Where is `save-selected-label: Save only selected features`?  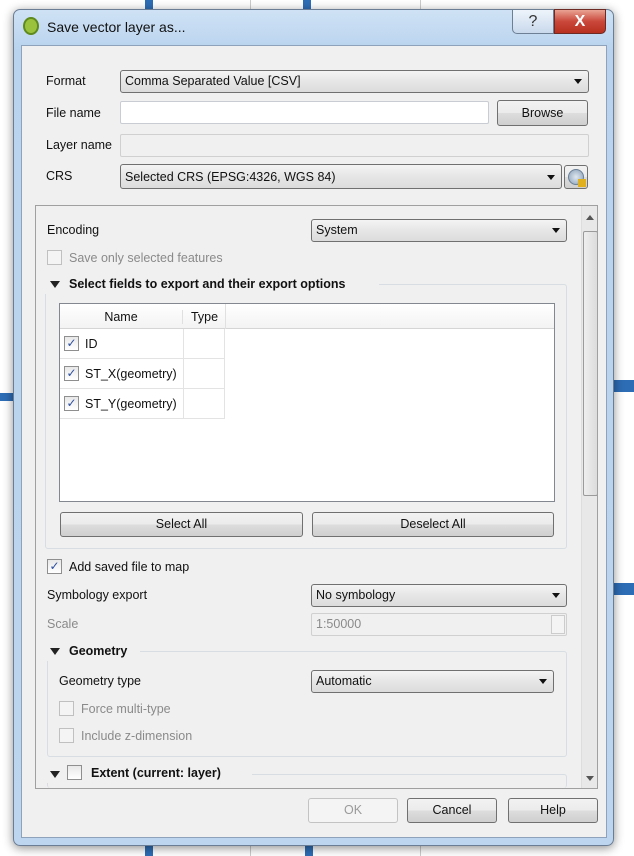 save-selected-label: Save only selected features is located at coordinates (146, 258).